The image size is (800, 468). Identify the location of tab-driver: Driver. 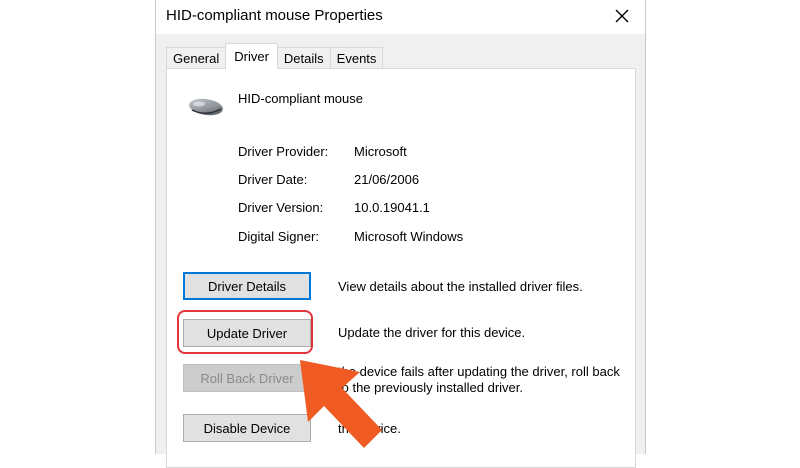
(251, 56).